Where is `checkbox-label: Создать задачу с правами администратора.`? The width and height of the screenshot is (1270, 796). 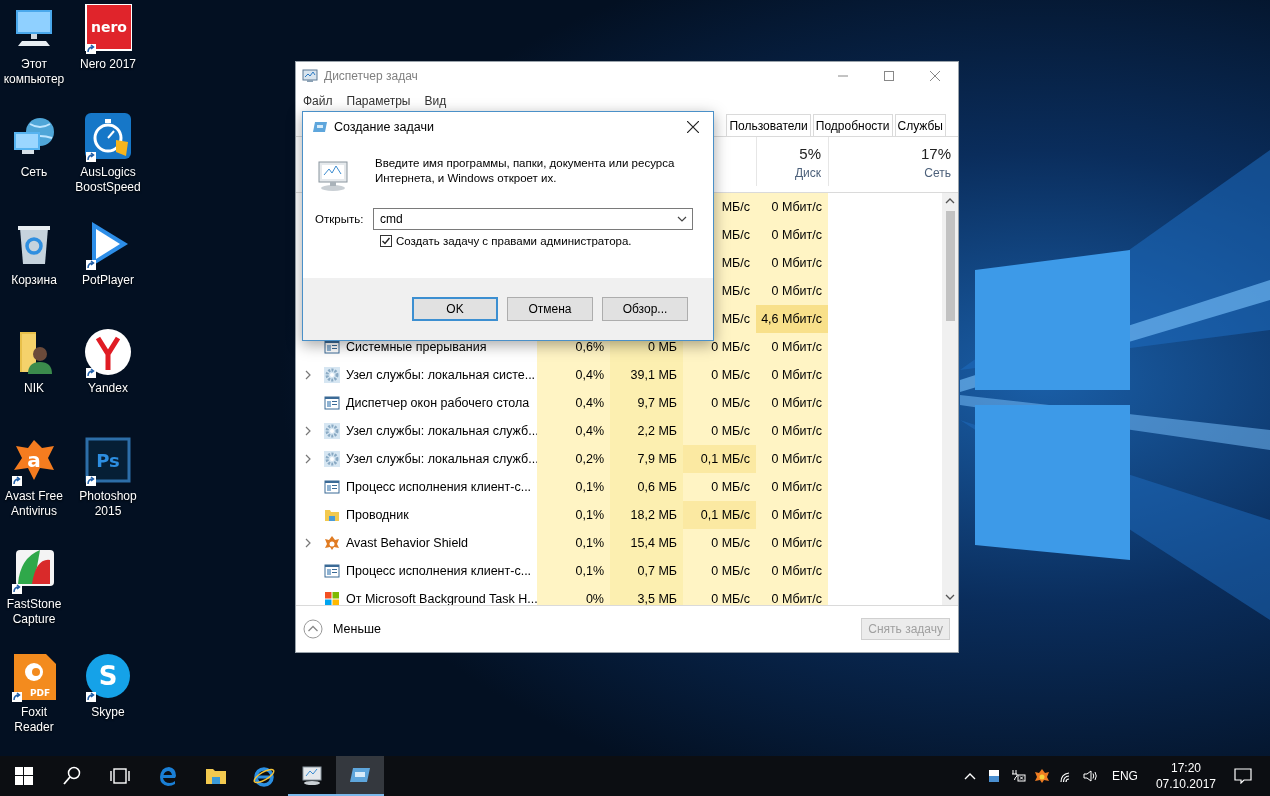 checkbox-label: Создать задачу с правами администратора. is located at coordinates (514, 241).